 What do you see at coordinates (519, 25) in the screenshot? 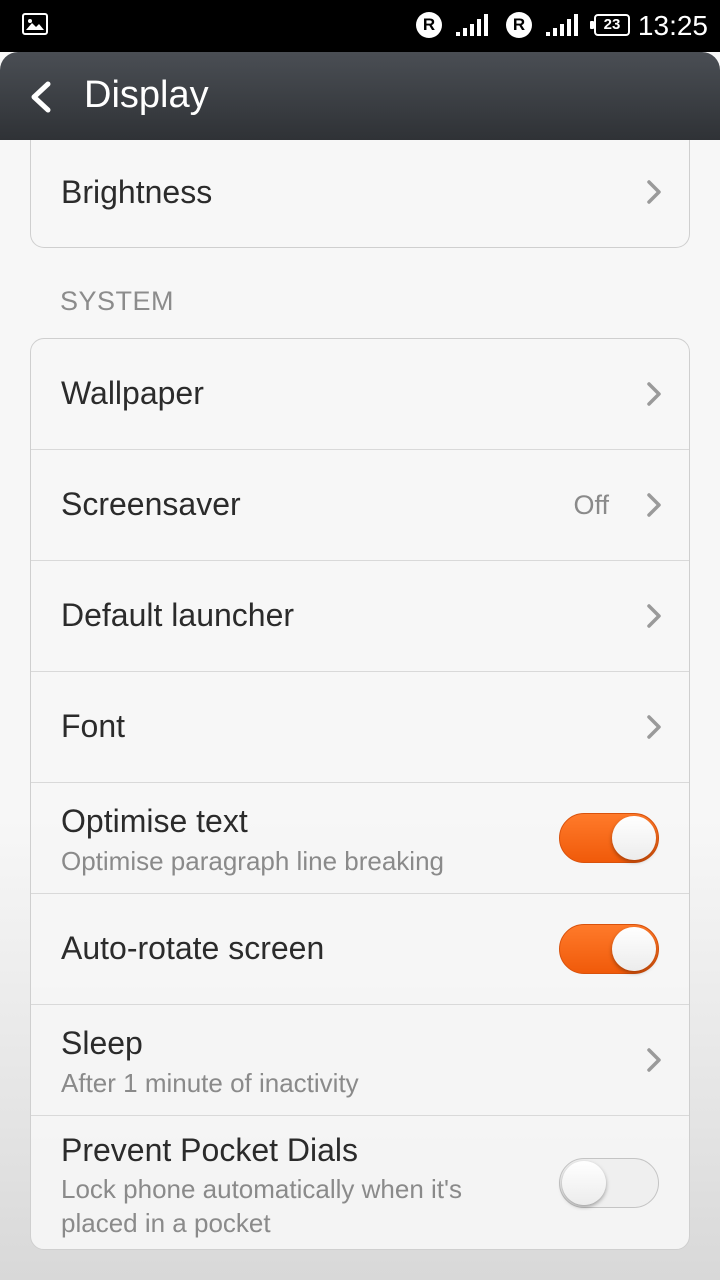
I see `roaming-icon-2: R` at bounding box center [519, 25].